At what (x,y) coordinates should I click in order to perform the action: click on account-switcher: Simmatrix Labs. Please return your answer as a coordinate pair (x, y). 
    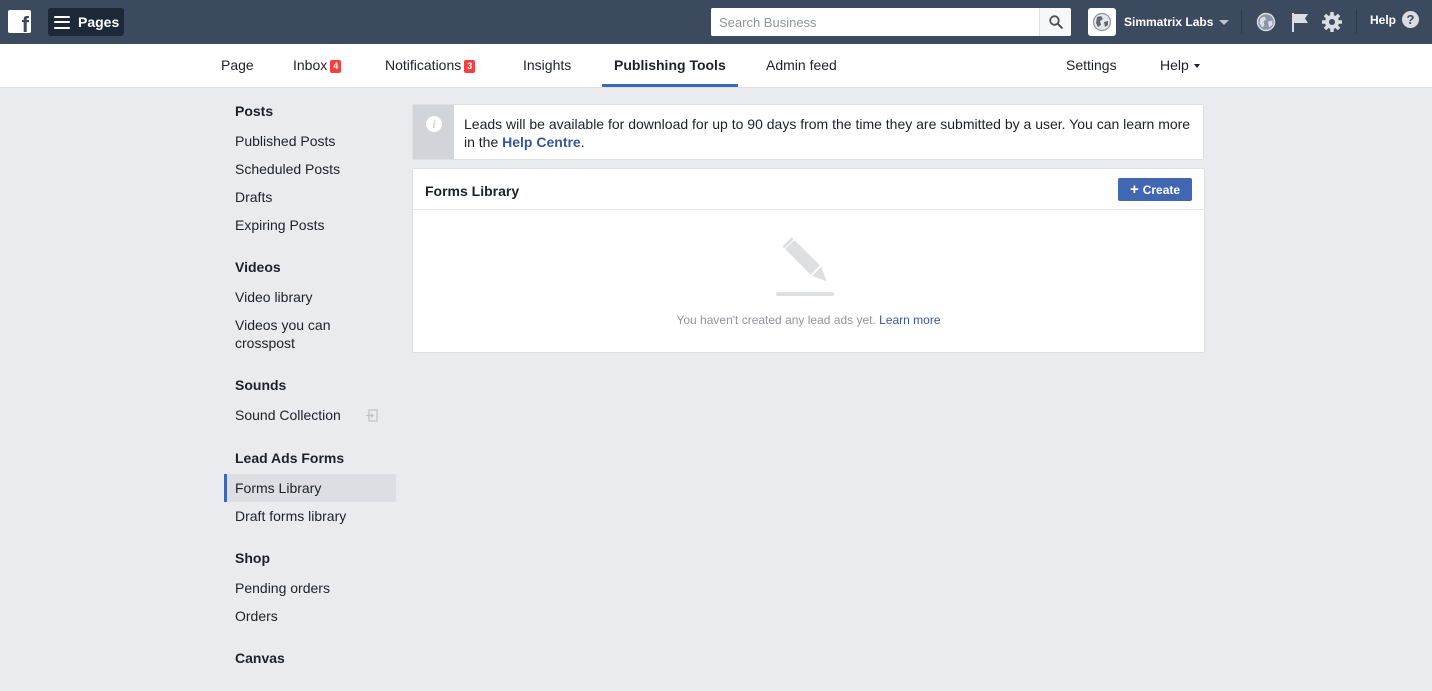
    Looking at the image, I should click on (1159, 22).